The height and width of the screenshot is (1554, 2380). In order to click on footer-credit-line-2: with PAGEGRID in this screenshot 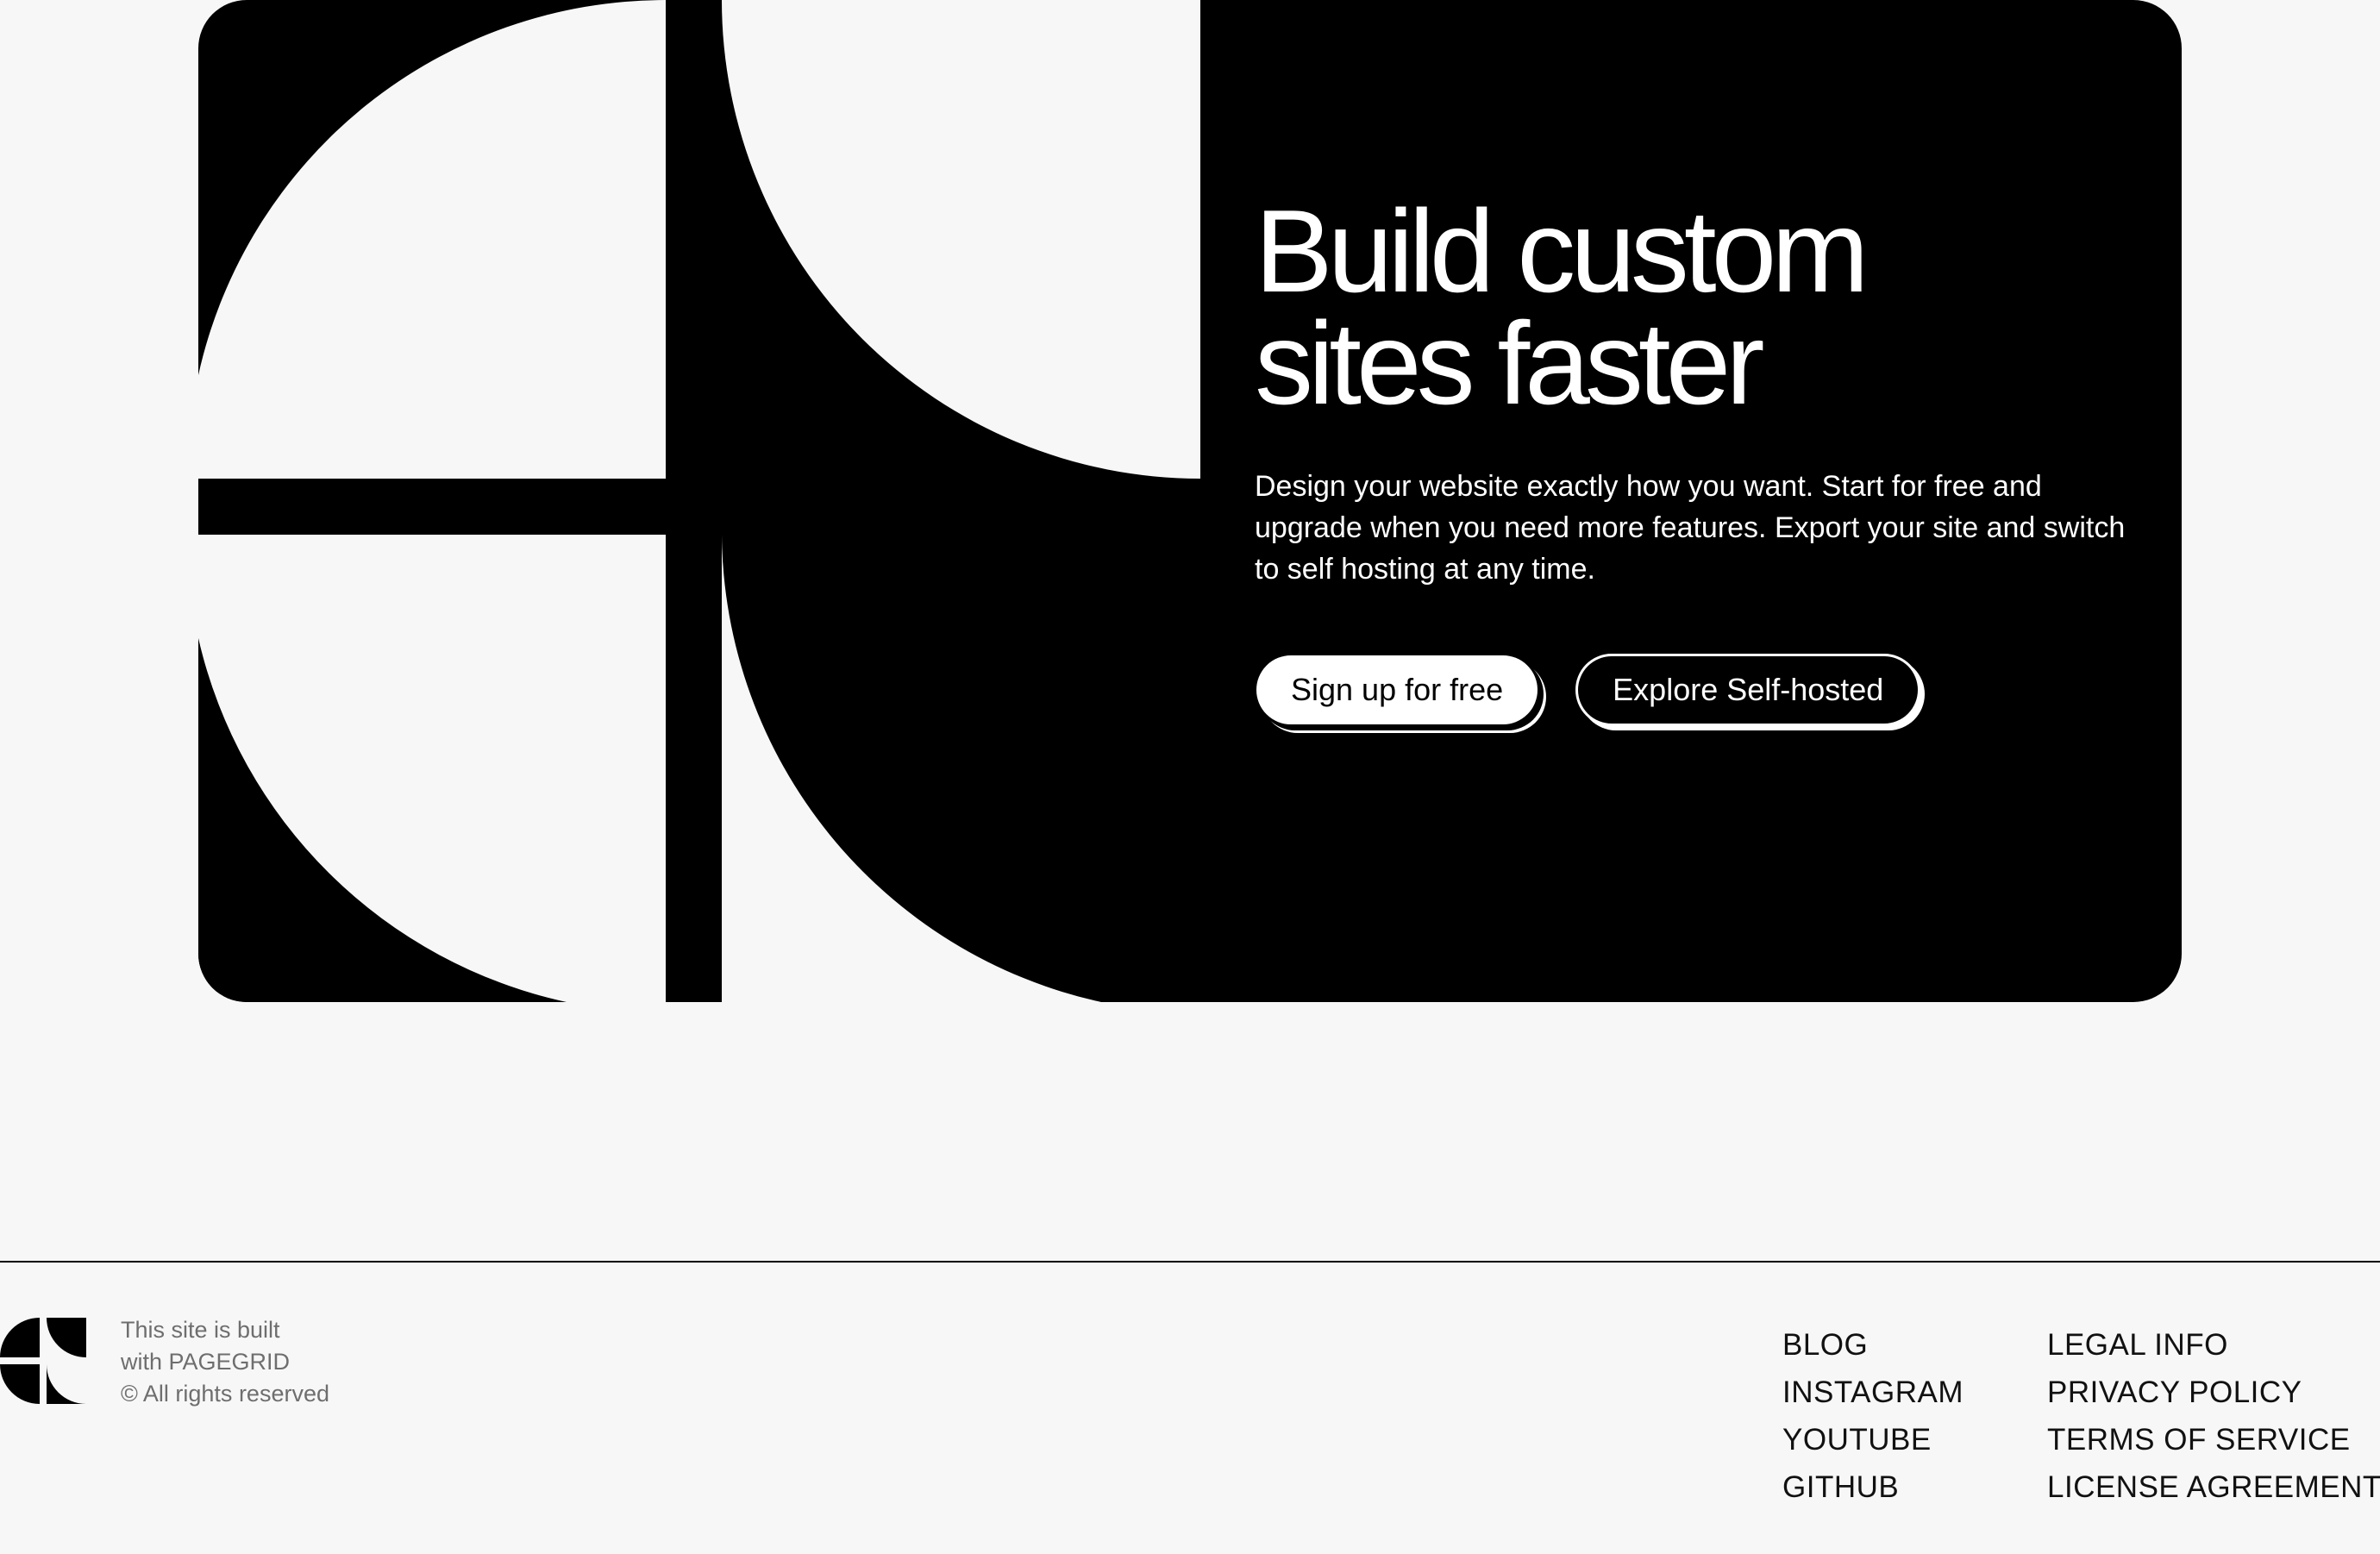, I will do `click(206, 1362)`.